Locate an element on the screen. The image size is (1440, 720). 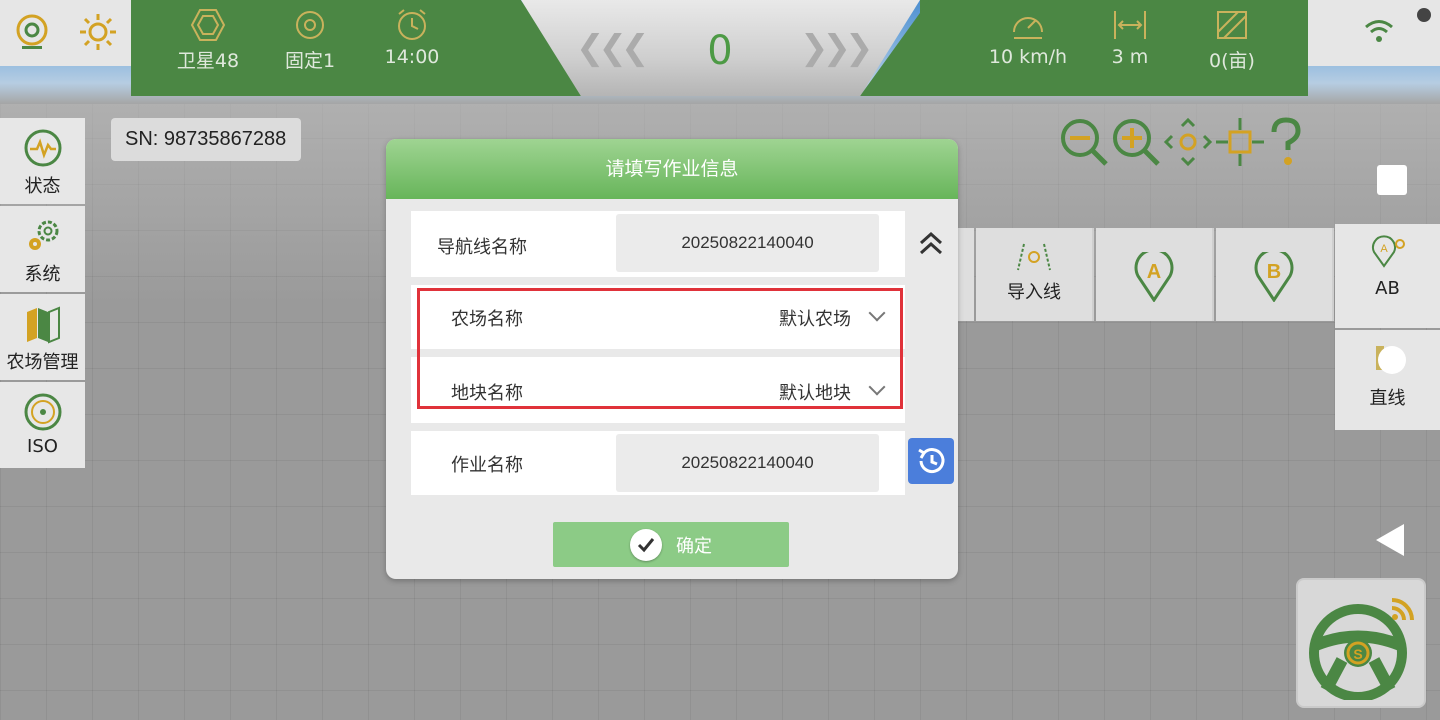
confirm-button: 确定 is located at coordinates (671, 544).